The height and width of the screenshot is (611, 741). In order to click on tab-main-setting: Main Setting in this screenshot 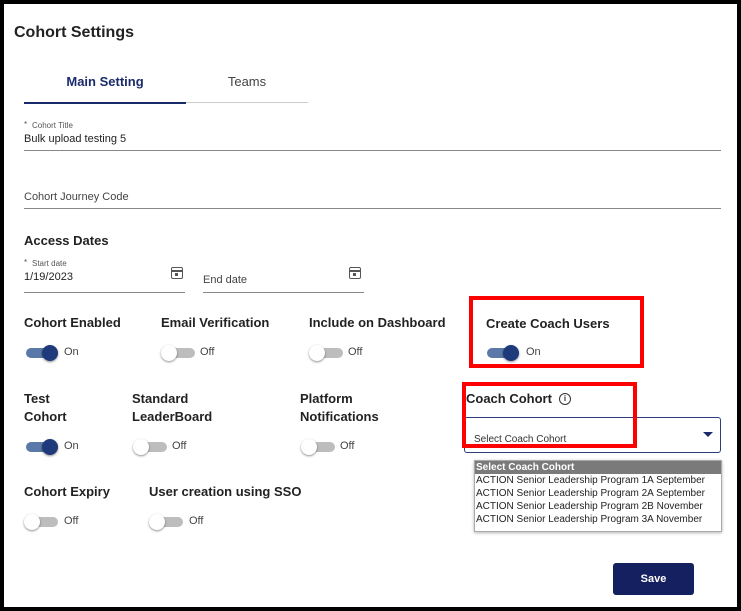, I will do `click(105, 89)`.